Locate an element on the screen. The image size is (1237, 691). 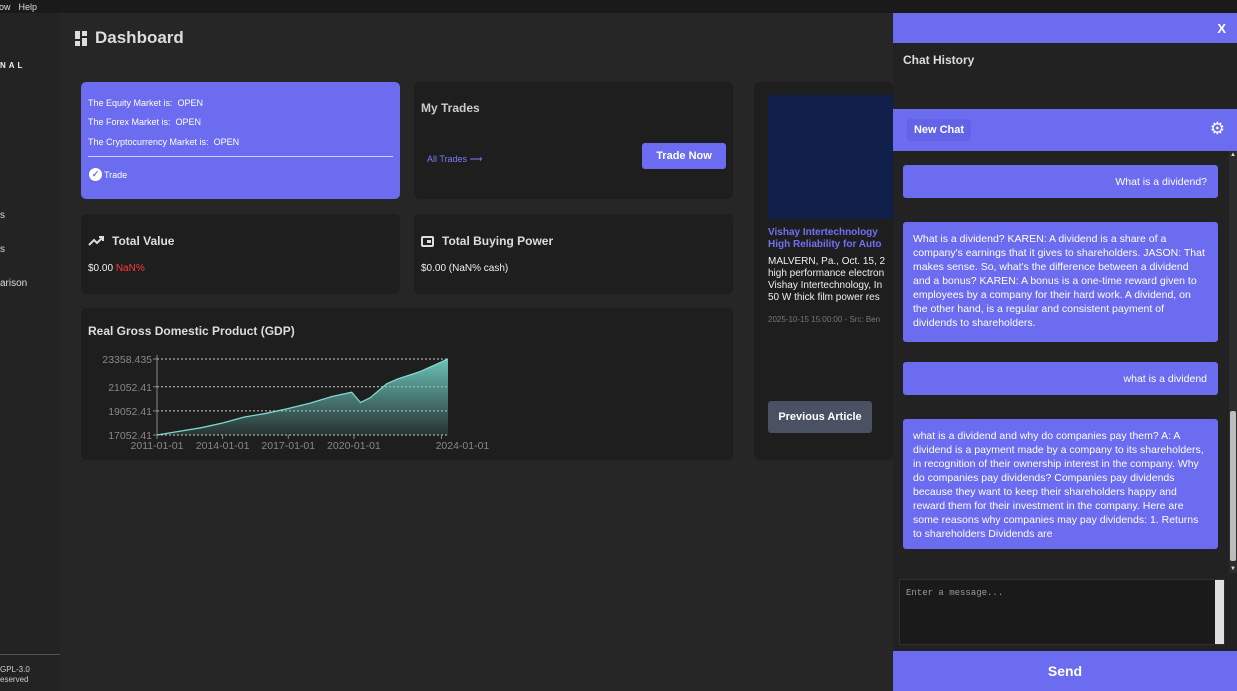
buying-power-title: Total Buying Power is located at coordinates (487, 241).